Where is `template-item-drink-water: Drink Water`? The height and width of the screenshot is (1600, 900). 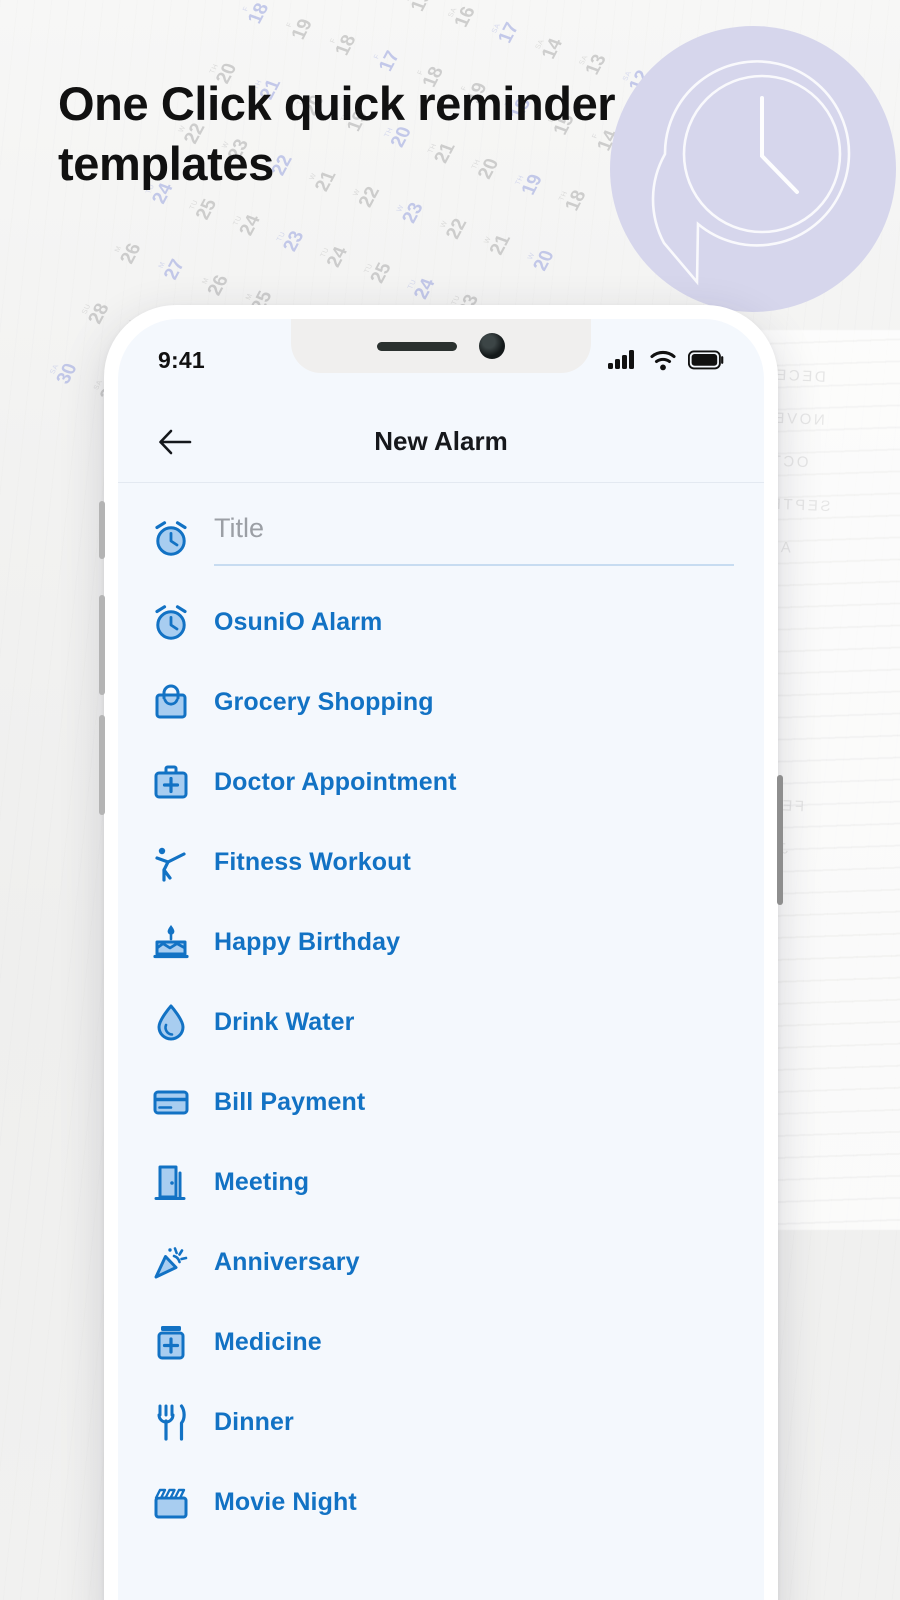 template-item-drink-water: Drink Water is located at coordinates (441, 1022).